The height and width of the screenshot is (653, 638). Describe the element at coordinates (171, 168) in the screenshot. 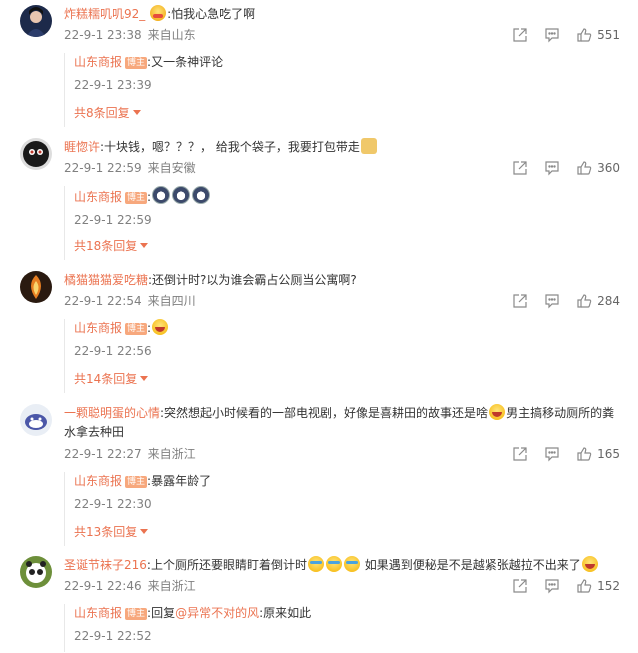

I see `comment-location: 来自安徽` at that location.